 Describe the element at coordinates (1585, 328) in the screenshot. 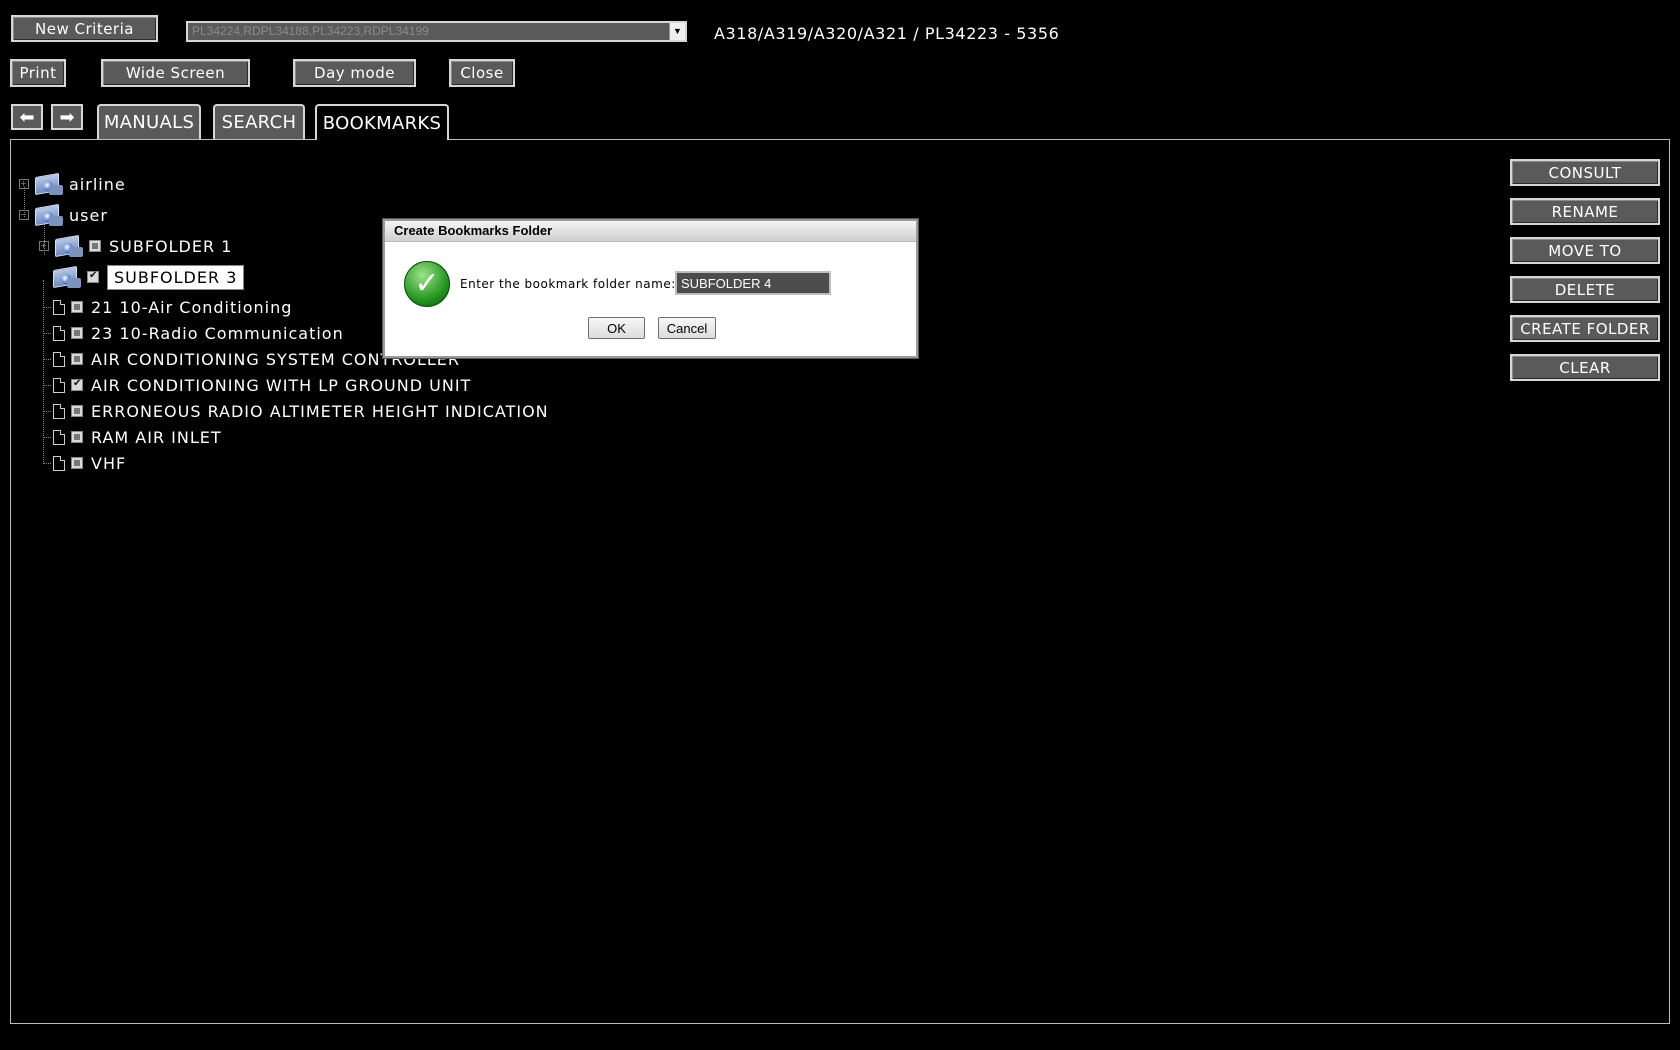

I see `create-folder-button: CREATE FOLDER` at that location.